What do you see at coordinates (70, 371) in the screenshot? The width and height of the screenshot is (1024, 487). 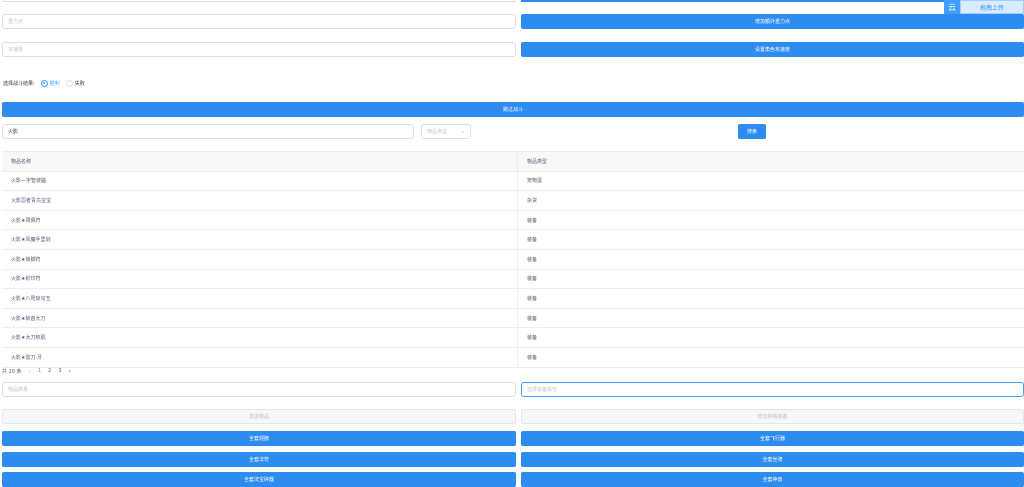 I see `chevron-right-icon: ›` at bounding box center [70, 371].